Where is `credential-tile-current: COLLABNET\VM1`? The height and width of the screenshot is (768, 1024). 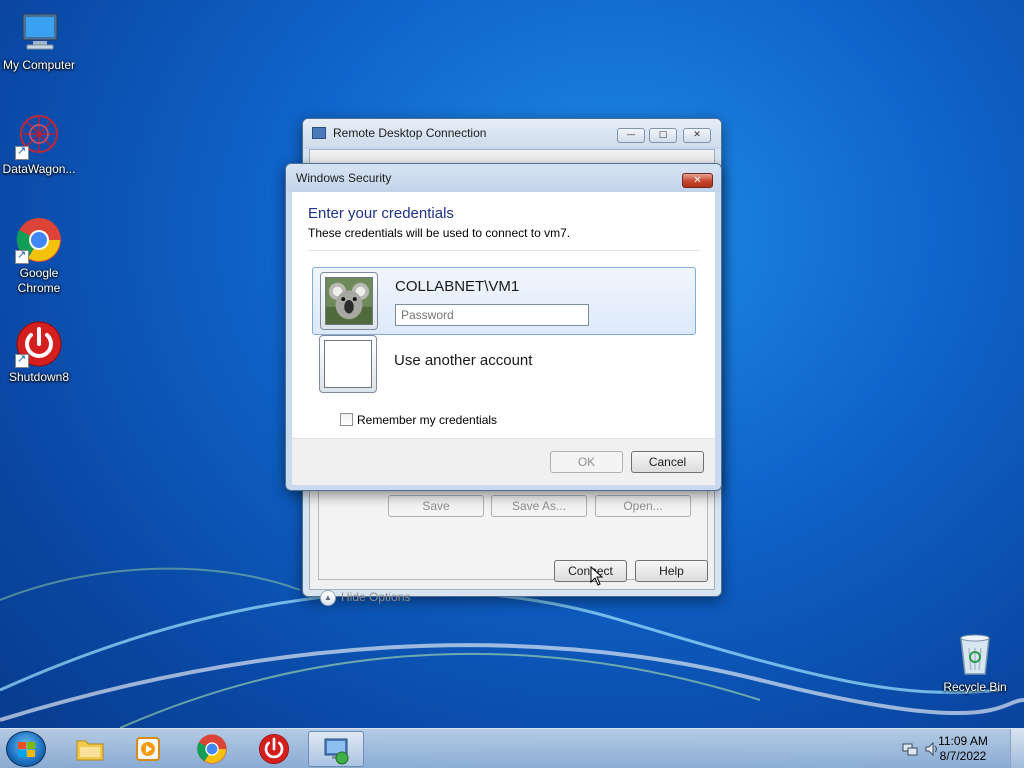
credential-tile-current: COLLABNET\VM1 is located at coordinates (504, 301).